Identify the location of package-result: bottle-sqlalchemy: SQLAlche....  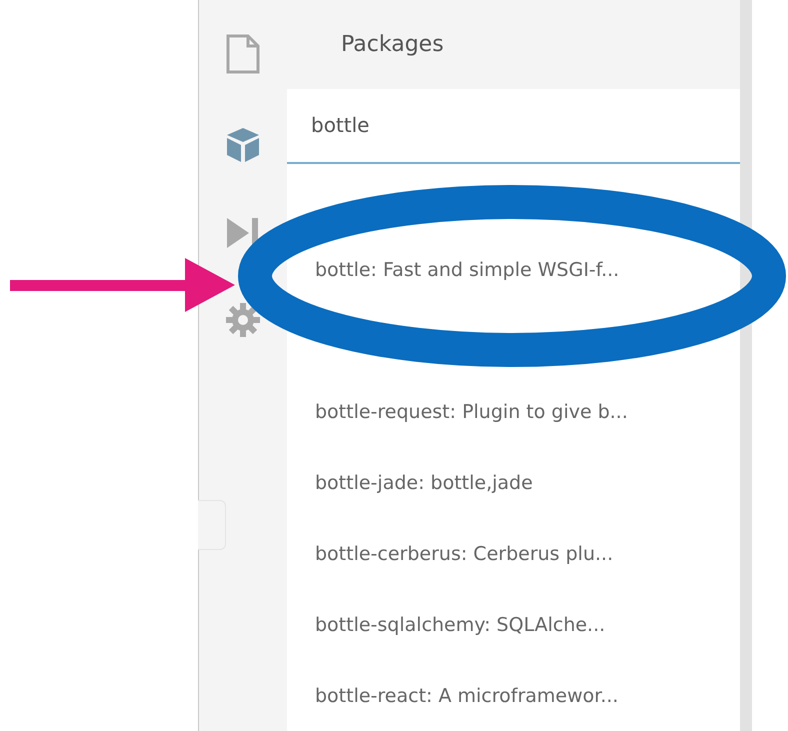
(460, 625).